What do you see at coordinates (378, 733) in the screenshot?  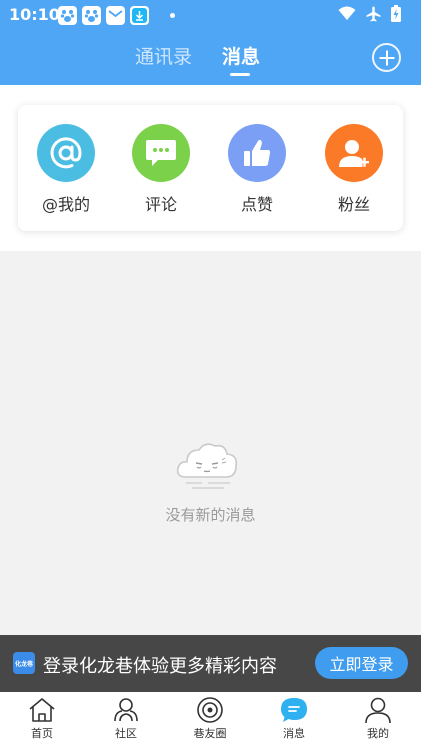 I see `nav-label: 我的` at bounding box center [378, 733].